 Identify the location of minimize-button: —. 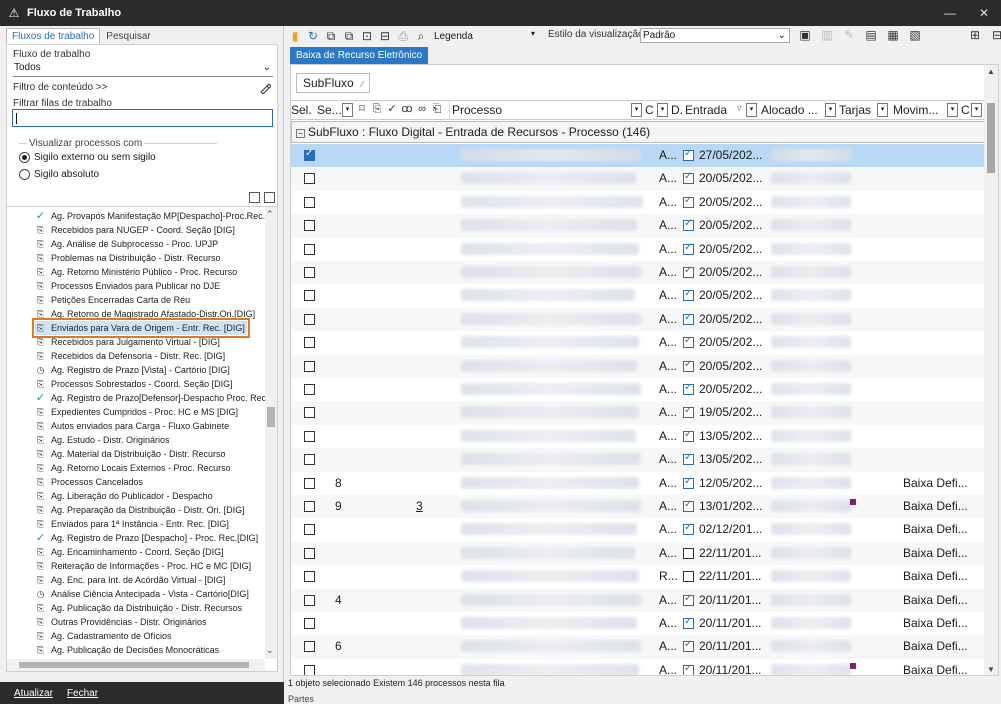
(950, 13).